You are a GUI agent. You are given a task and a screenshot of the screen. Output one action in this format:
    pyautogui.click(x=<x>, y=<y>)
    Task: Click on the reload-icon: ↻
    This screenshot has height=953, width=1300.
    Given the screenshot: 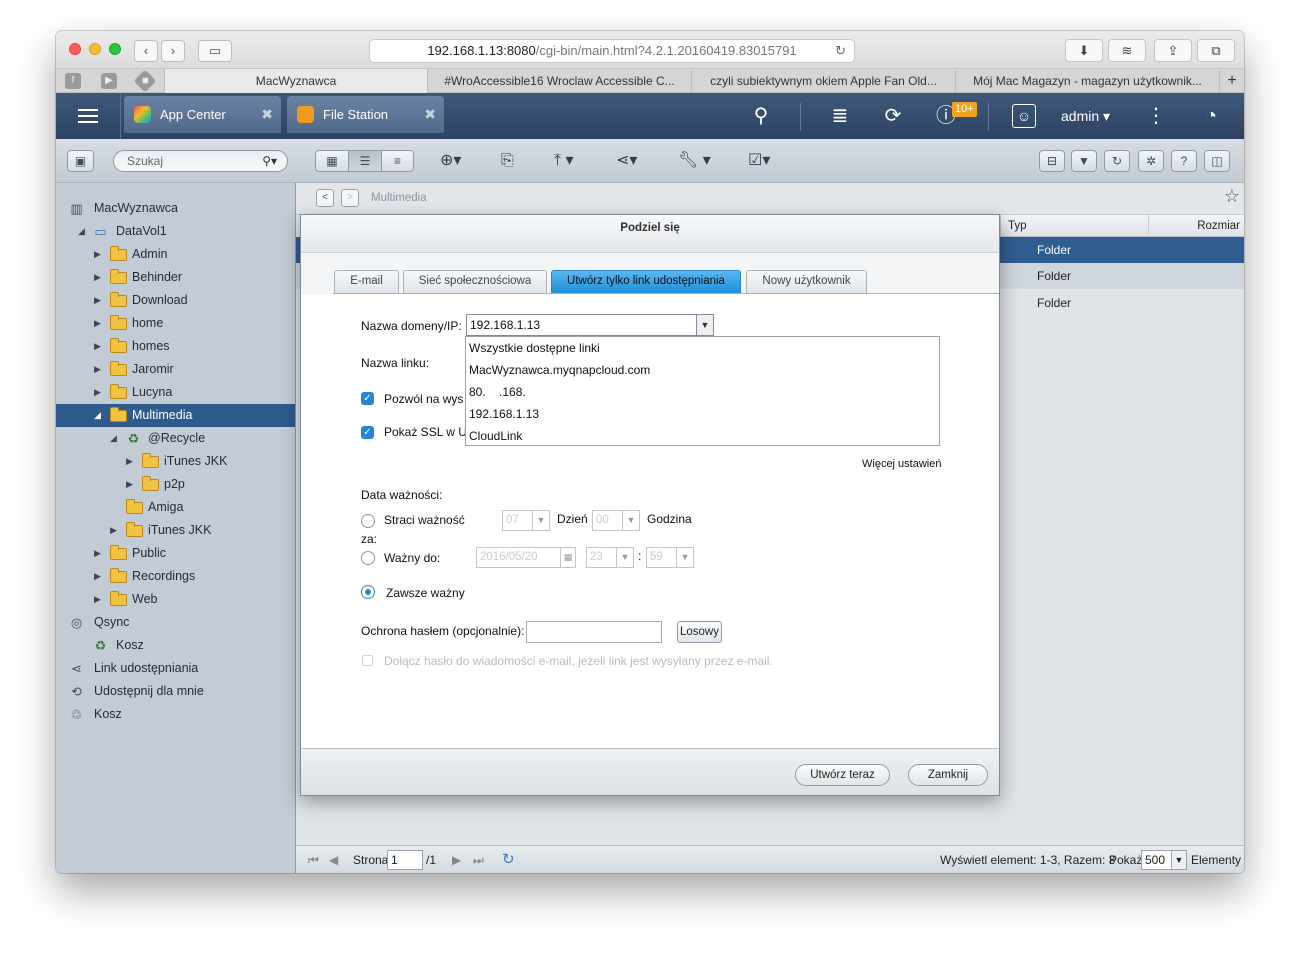 What is the action you would take?
    pyautogui.click(x=840, y=51)
    